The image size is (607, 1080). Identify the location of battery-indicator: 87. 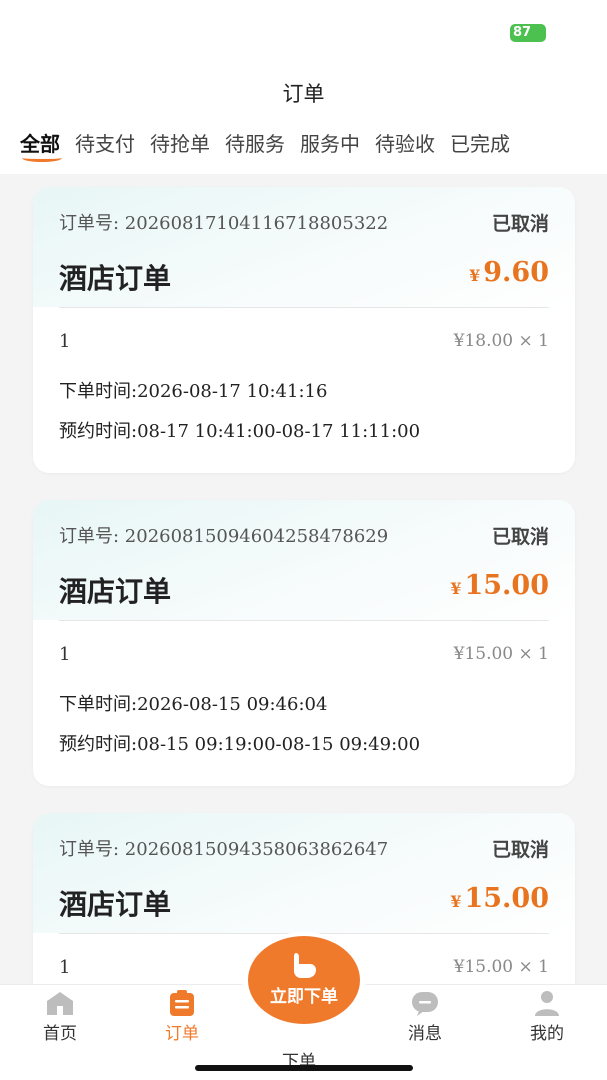
(528, 33).